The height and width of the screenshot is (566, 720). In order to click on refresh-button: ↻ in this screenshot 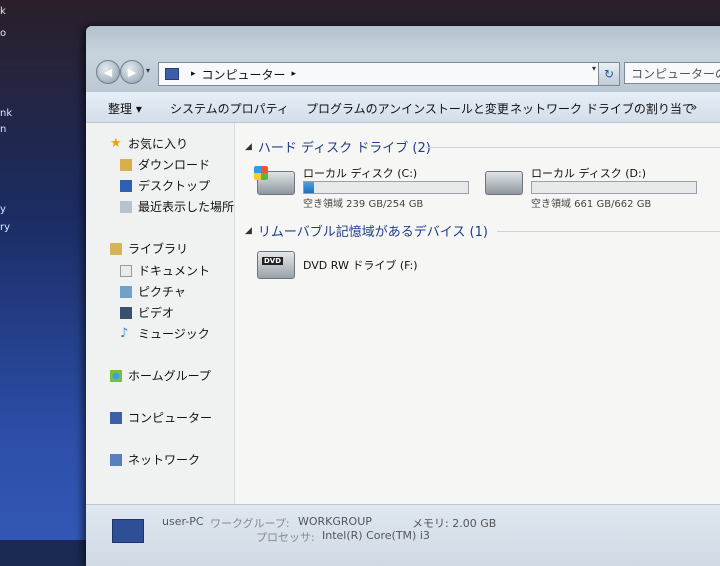, I will do `click(609, 74)`.